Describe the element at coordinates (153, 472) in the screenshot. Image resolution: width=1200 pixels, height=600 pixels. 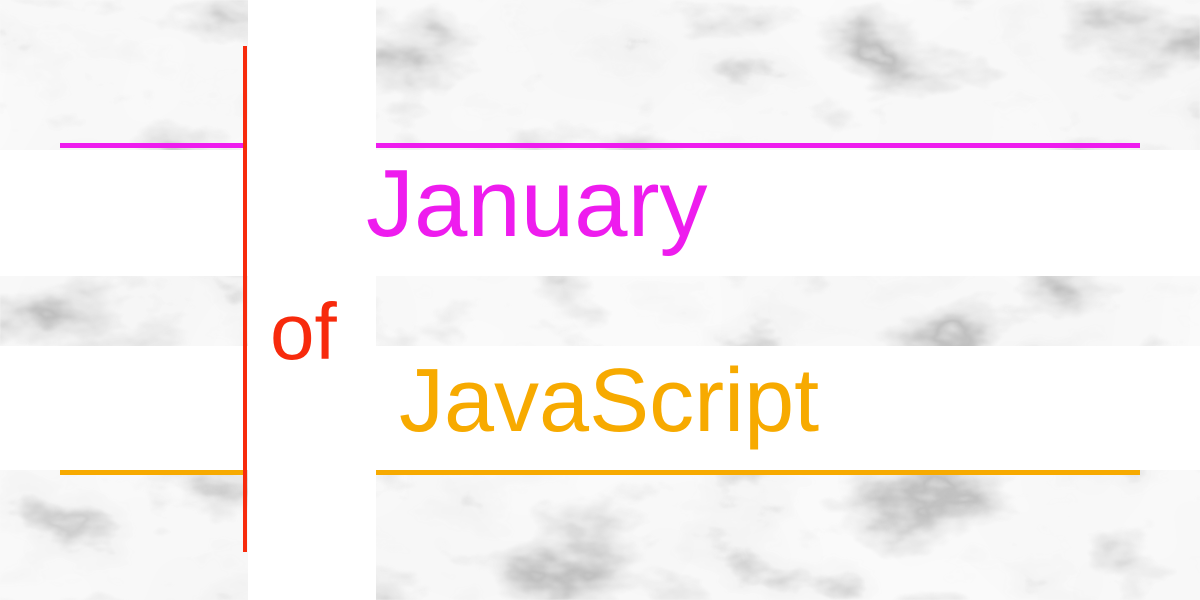
I see `orange-rule-left` at that location.